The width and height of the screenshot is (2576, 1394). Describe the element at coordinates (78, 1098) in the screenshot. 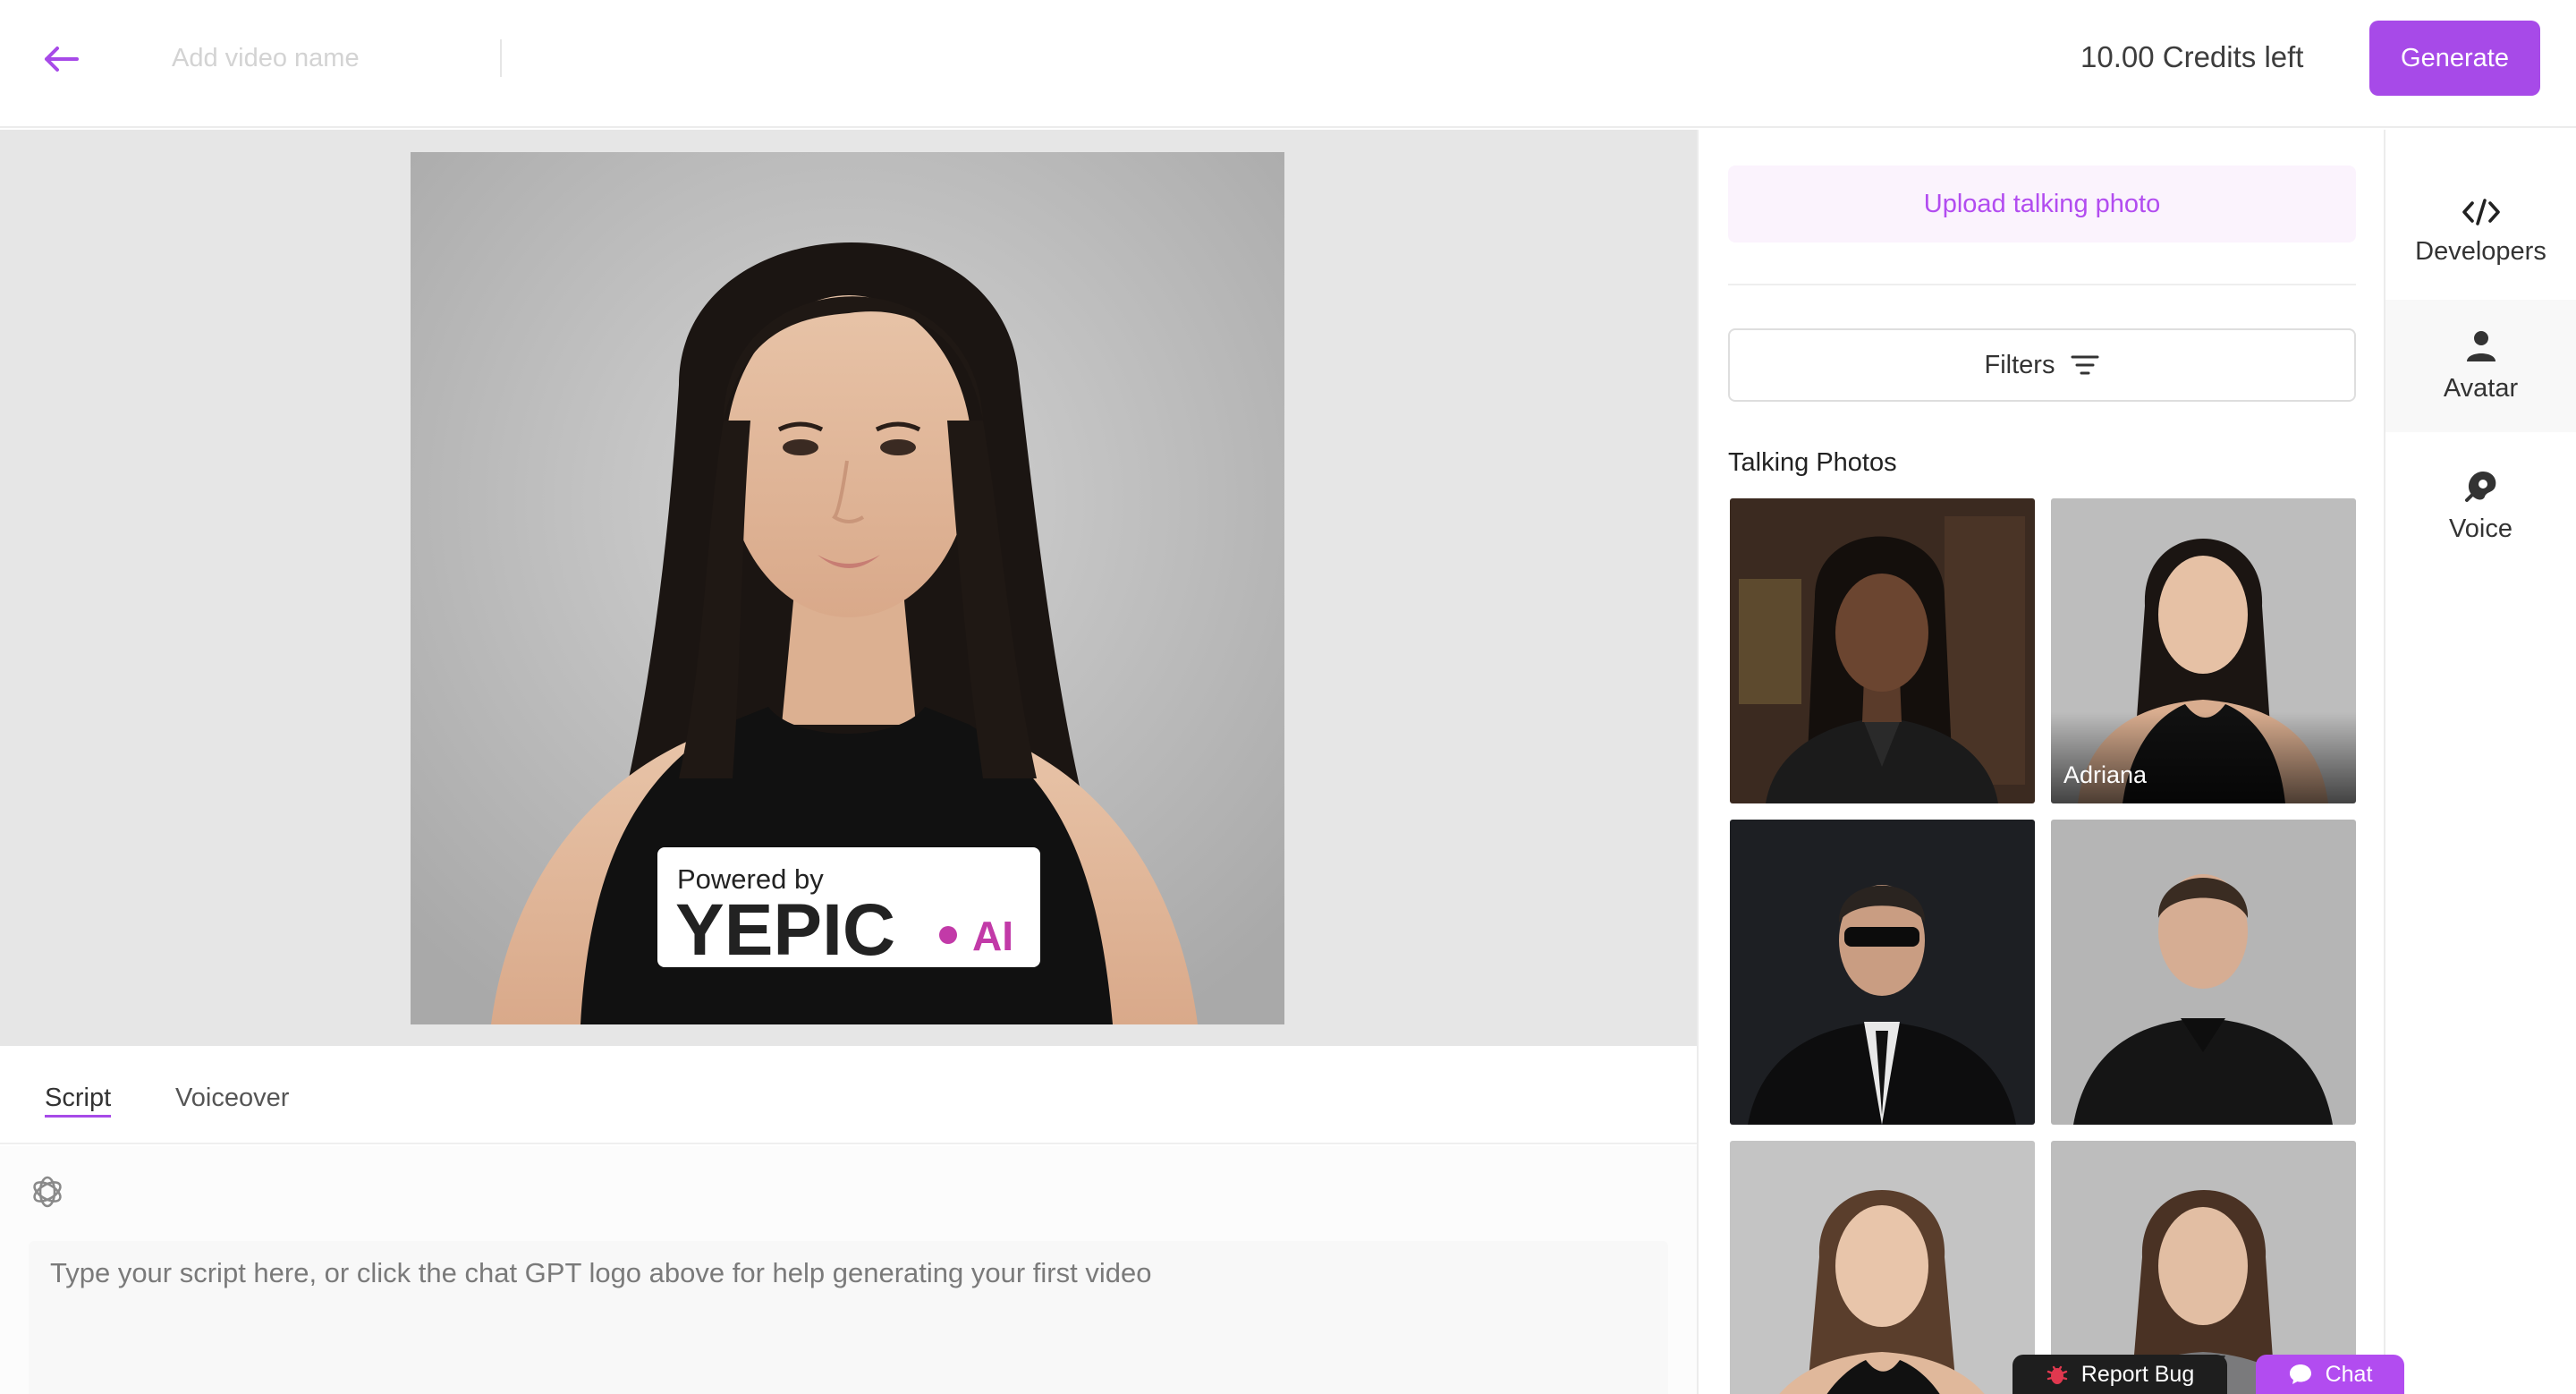

I see `tab-script: Script` at that location.